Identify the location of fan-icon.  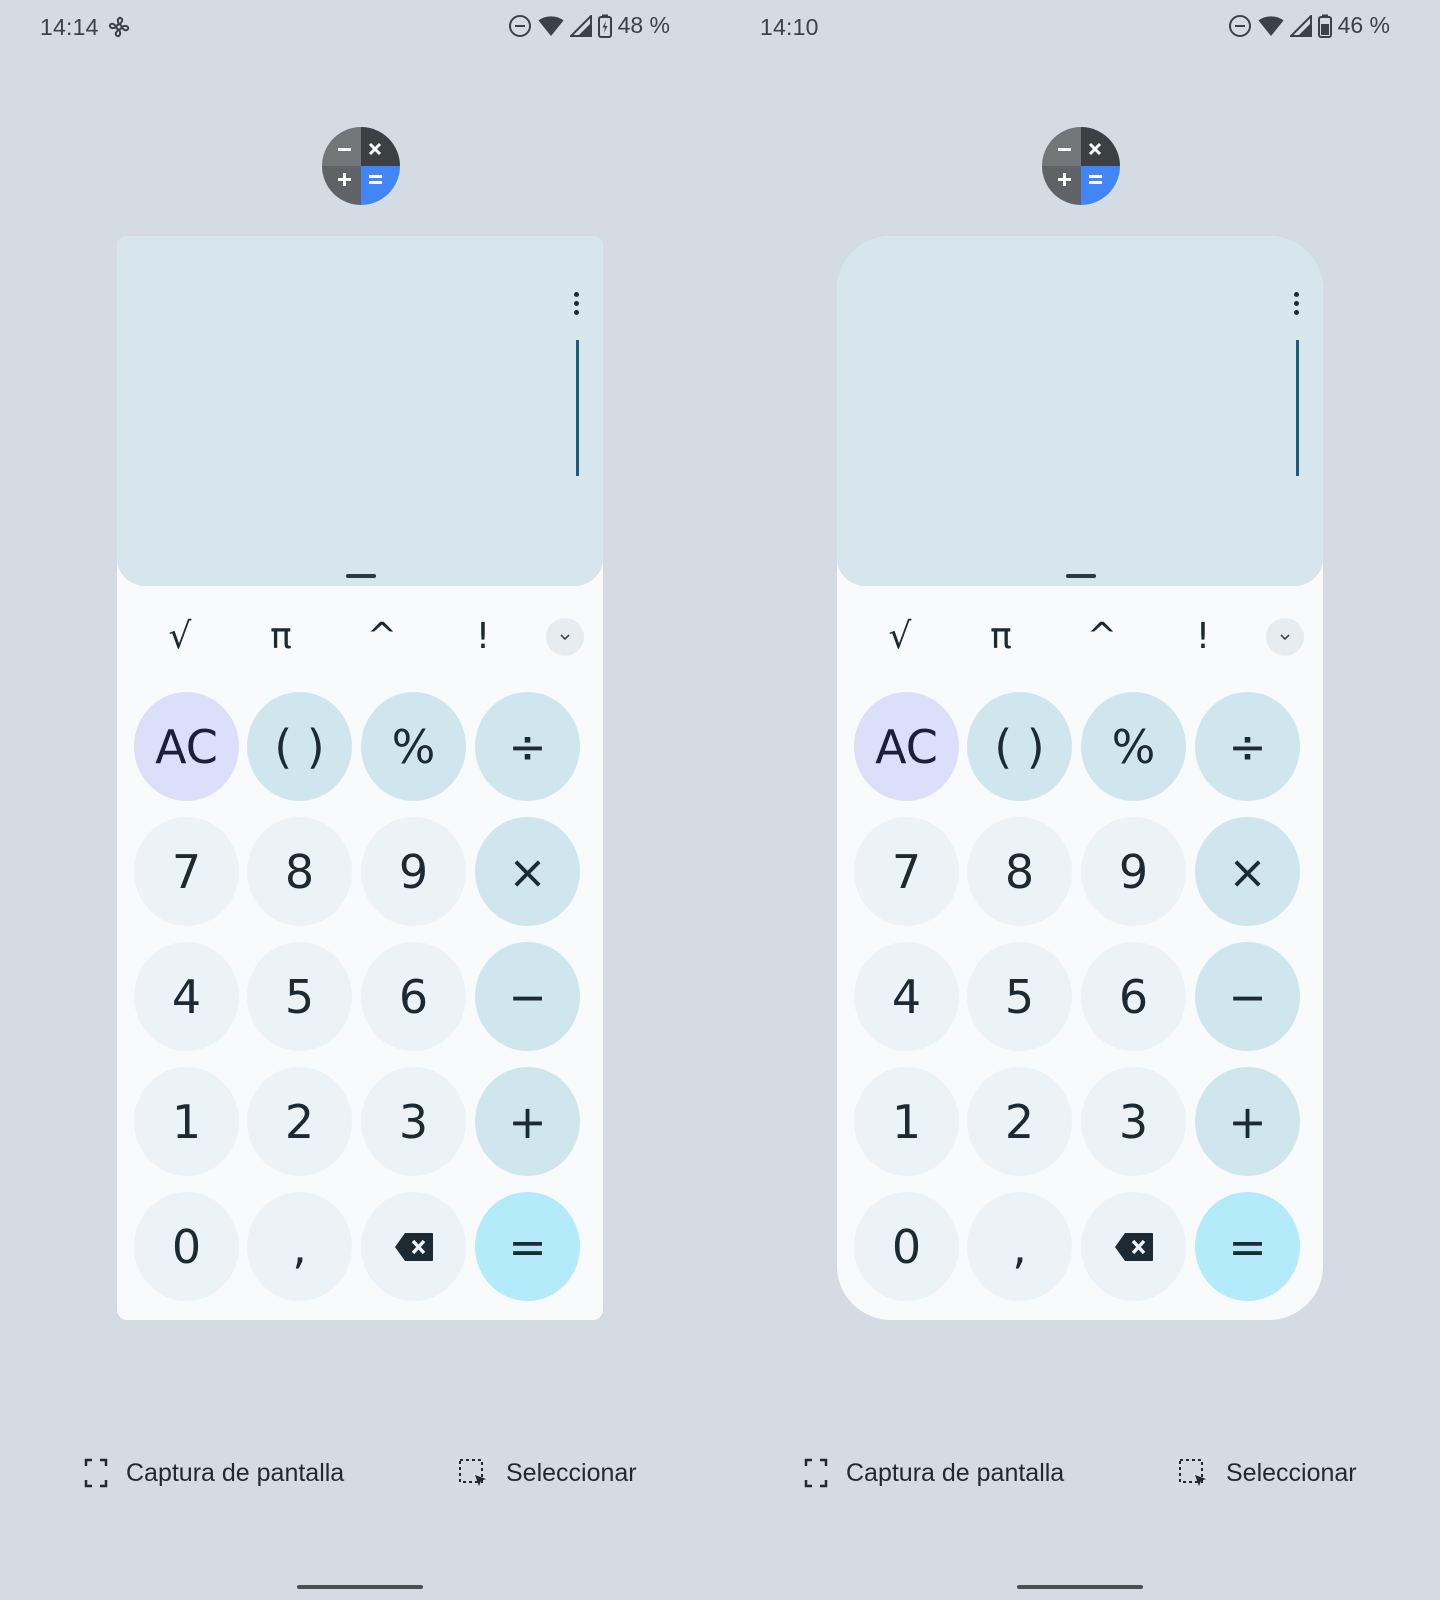
(119, 27).